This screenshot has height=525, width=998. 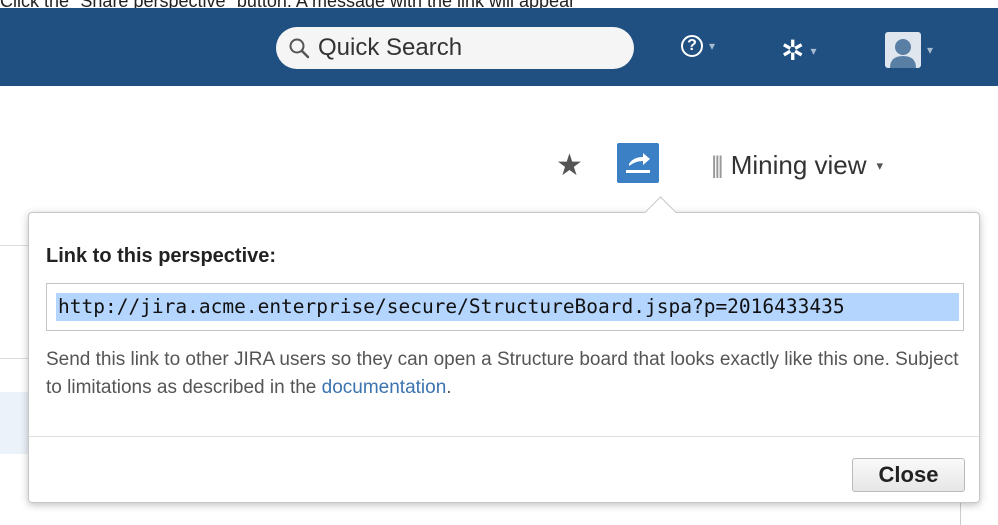 I want to click on background-row-highlight, so click(x=15, y=423).